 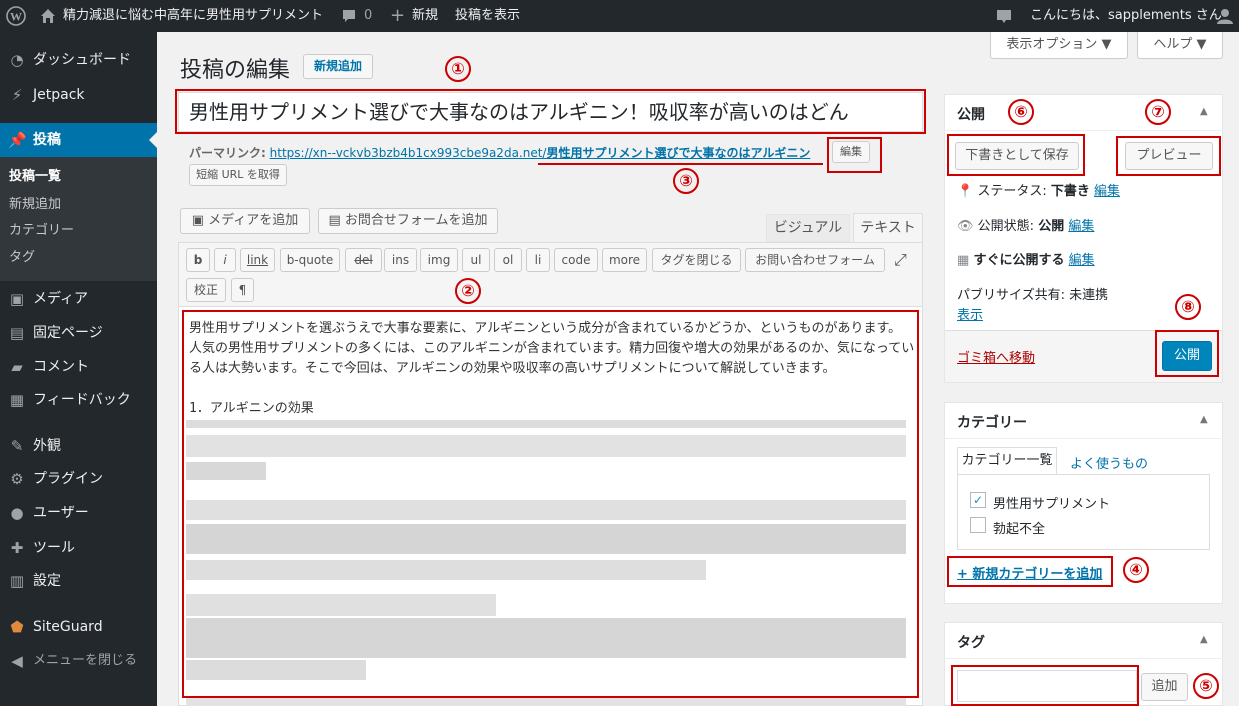 I want to click on menu-users: ● ユーザー, so click(x=78, y=513).